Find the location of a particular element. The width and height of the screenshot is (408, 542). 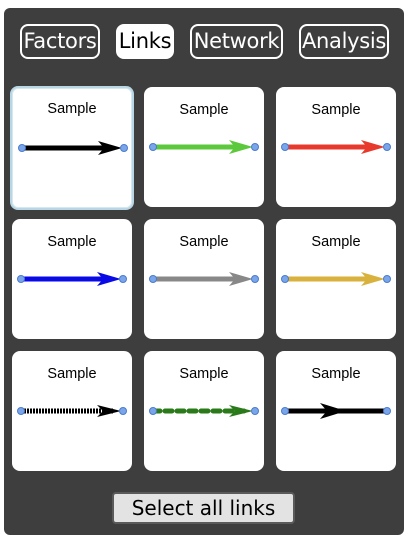

tab-network: Network is located at coordinates (236, 41).